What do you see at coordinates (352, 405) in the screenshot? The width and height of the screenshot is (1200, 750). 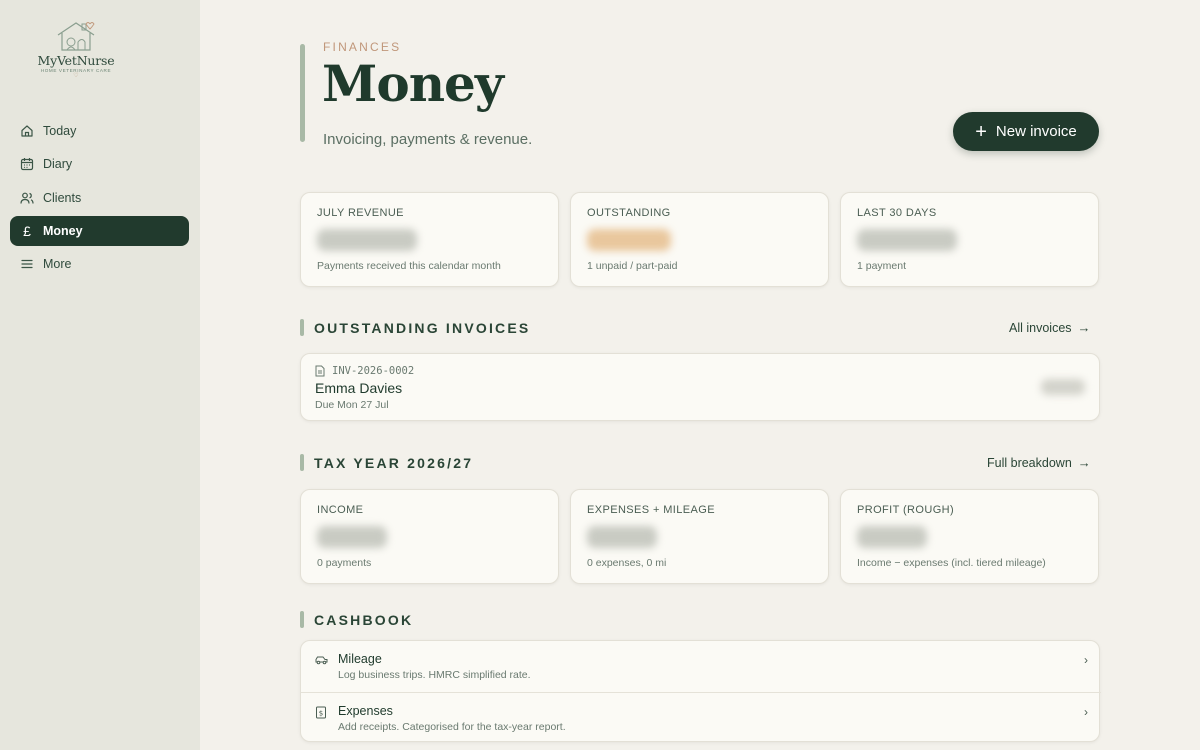 I see `invoice-due-date: Due Mon 27 Jul` at bounding box center [352, 405].